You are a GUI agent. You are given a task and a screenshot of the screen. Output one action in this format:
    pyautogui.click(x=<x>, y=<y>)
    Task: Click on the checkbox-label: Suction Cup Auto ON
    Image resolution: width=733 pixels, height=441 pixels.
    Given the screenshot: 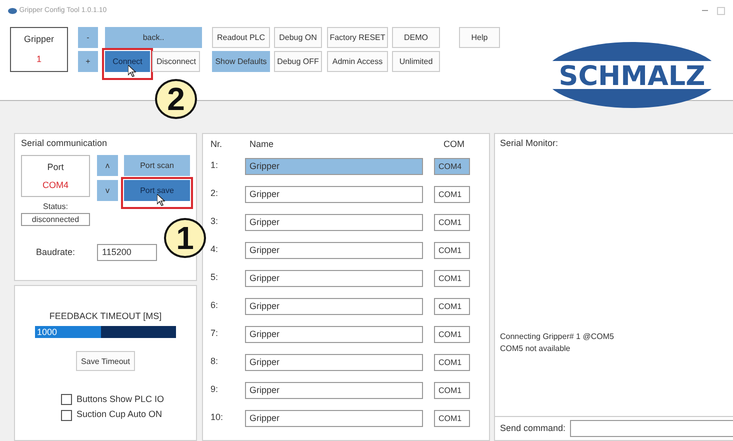 What is the action you would take?
    pyautogui.click(x=119, y=415)
    